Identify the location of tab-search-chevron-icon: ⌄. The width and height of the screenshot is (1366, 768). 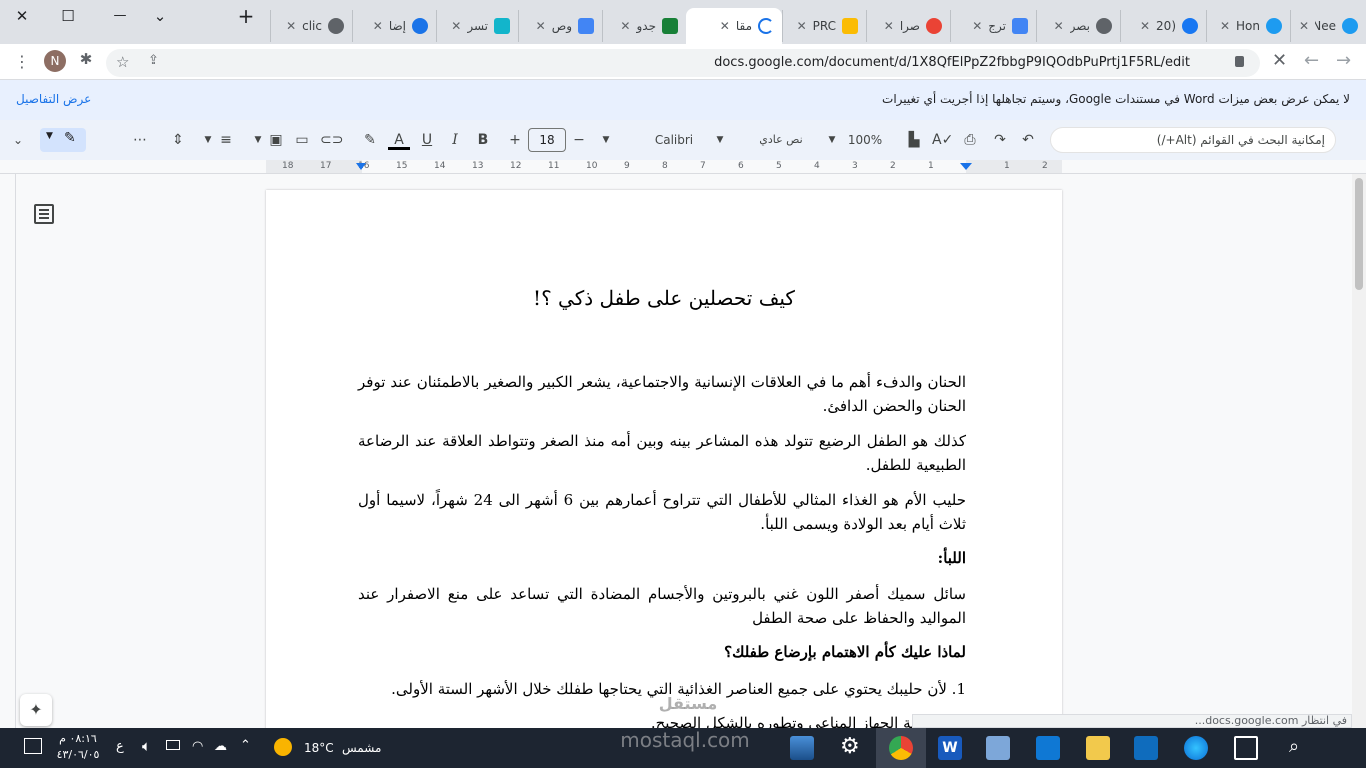
(160, 16).